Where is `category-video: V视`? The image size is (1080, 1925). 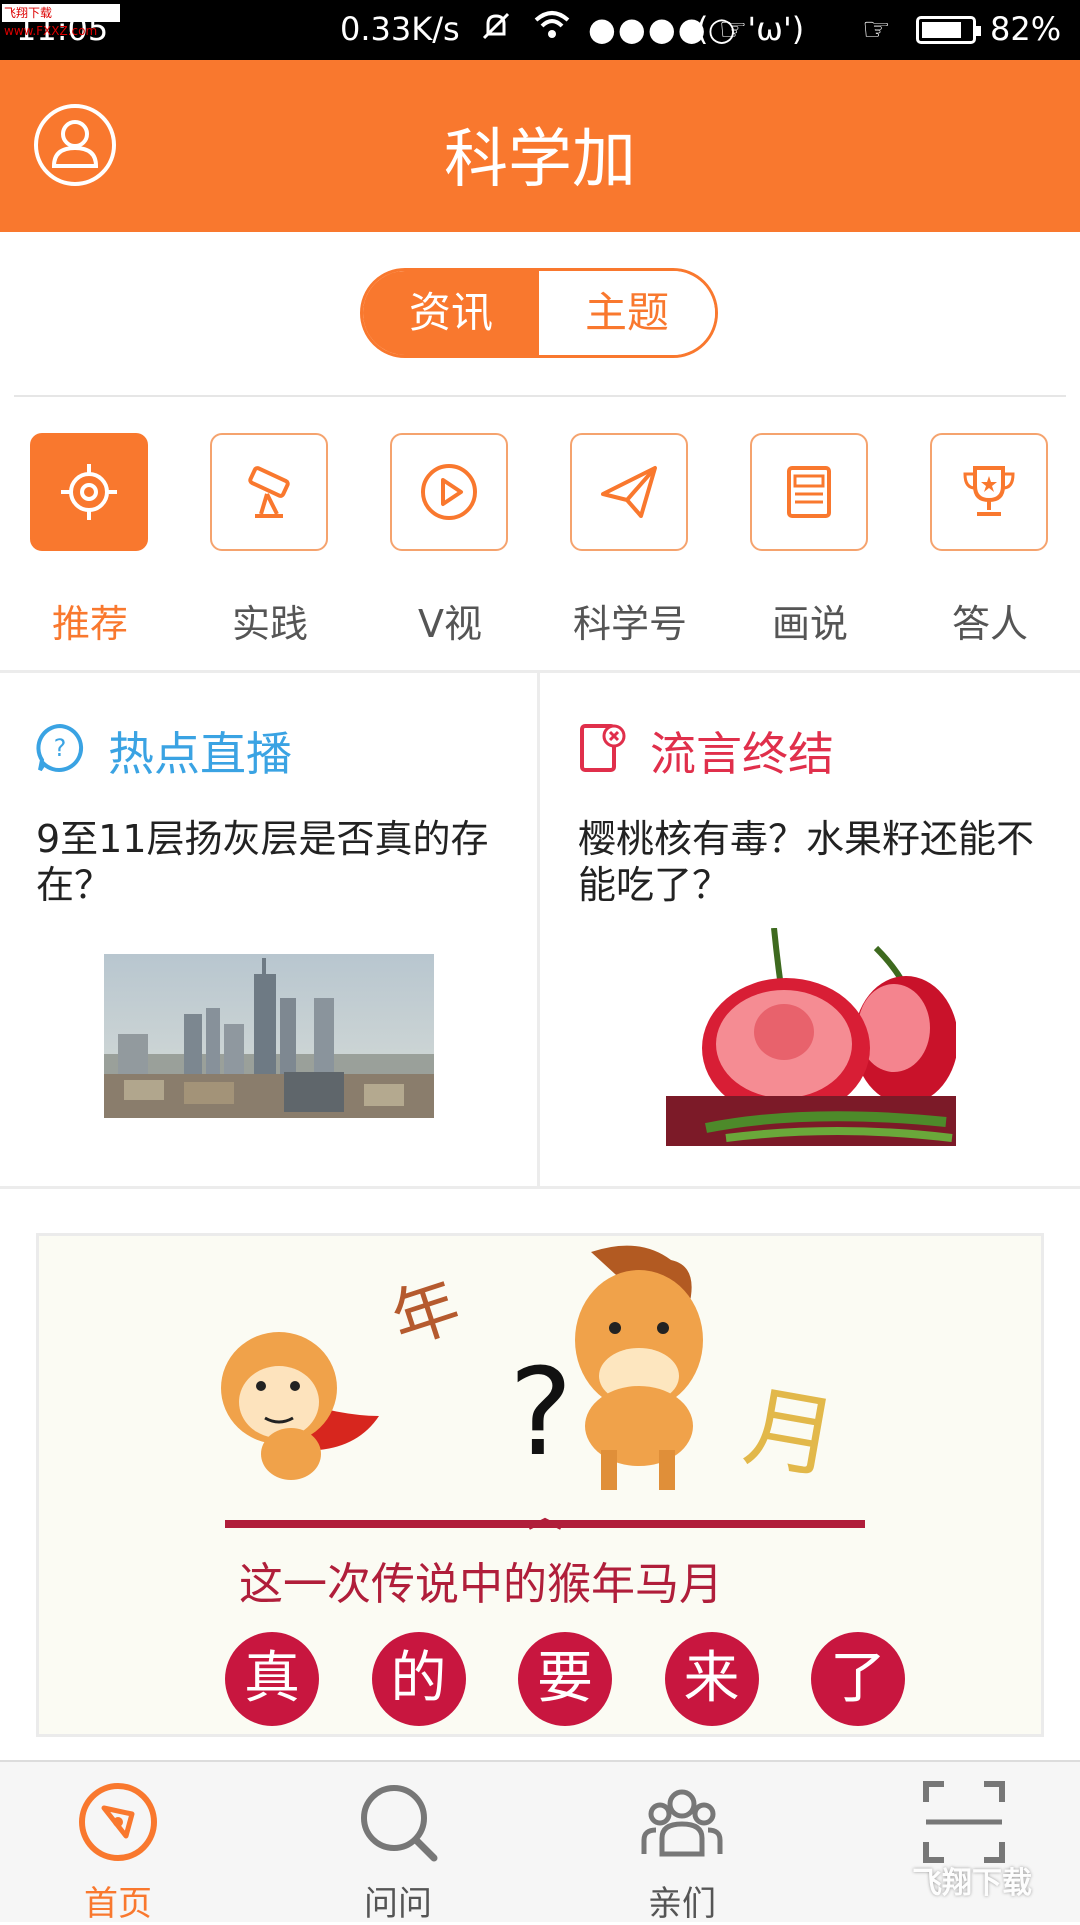
category-video: V视 is located at coordinates (450, 539).